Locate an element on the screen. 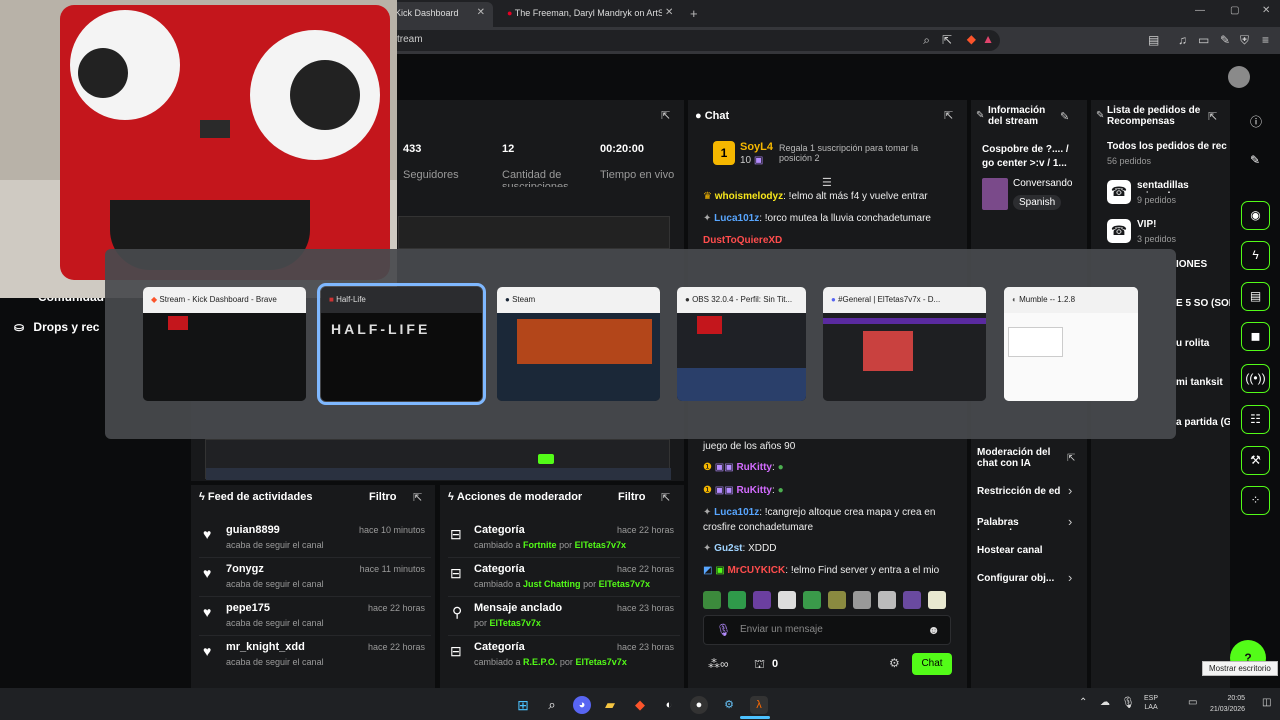 Image resolution: width=1280 pixels, height=720 pixels. stream-category: Conversando is located at coordinates (1050, 185).